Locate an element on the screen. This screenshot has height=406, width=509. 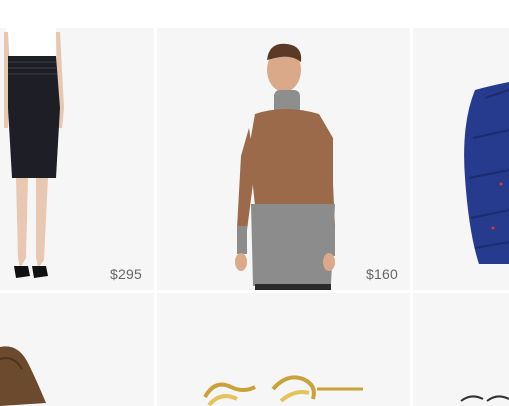
product-image-partial is located at coordinates (461, 349).